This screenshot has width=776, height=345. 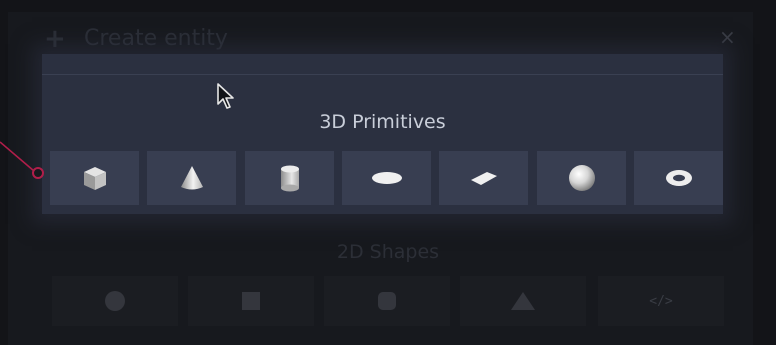 I want to click on primitives-3d-row, so click(x=386, y=178).